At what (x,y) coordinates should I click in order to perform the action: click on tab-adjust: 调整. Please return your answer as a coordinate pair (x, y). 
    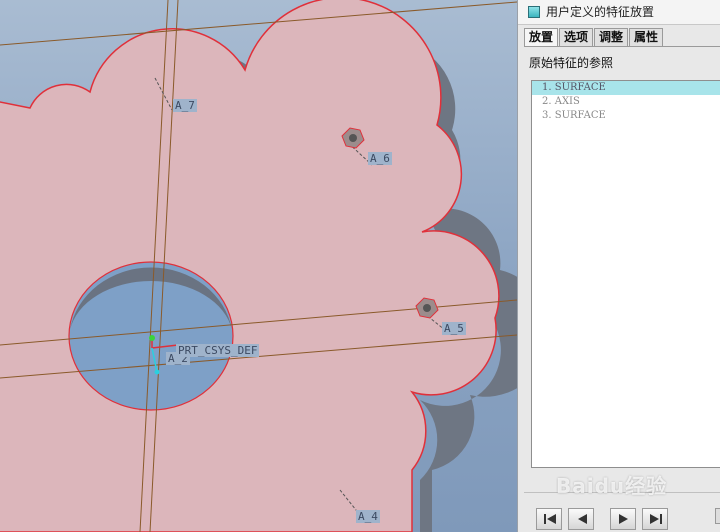
    Looking at the image, I should click on (611, 37).